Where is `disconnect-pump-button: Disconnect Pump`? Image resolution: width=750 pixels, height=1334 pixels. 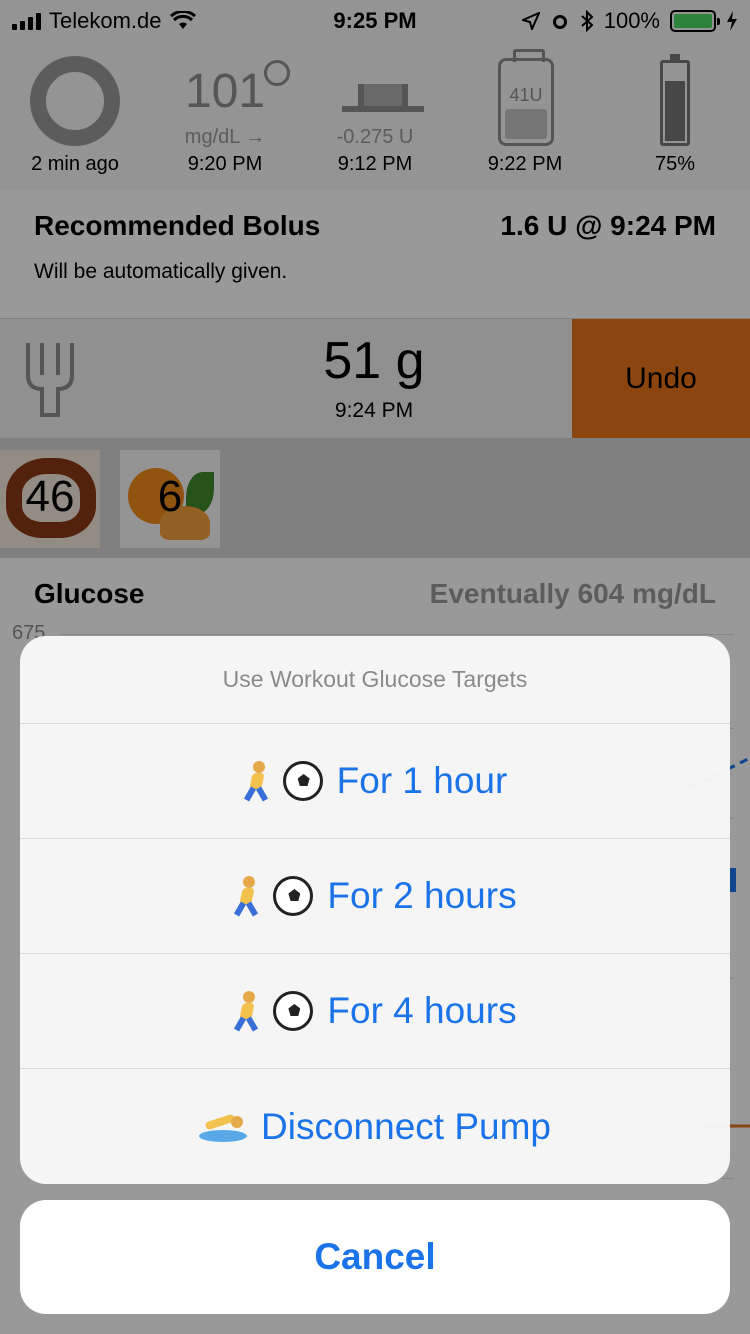
disconnect-pump-button: Disconnect Pump is located at coordinates (375, 1126).